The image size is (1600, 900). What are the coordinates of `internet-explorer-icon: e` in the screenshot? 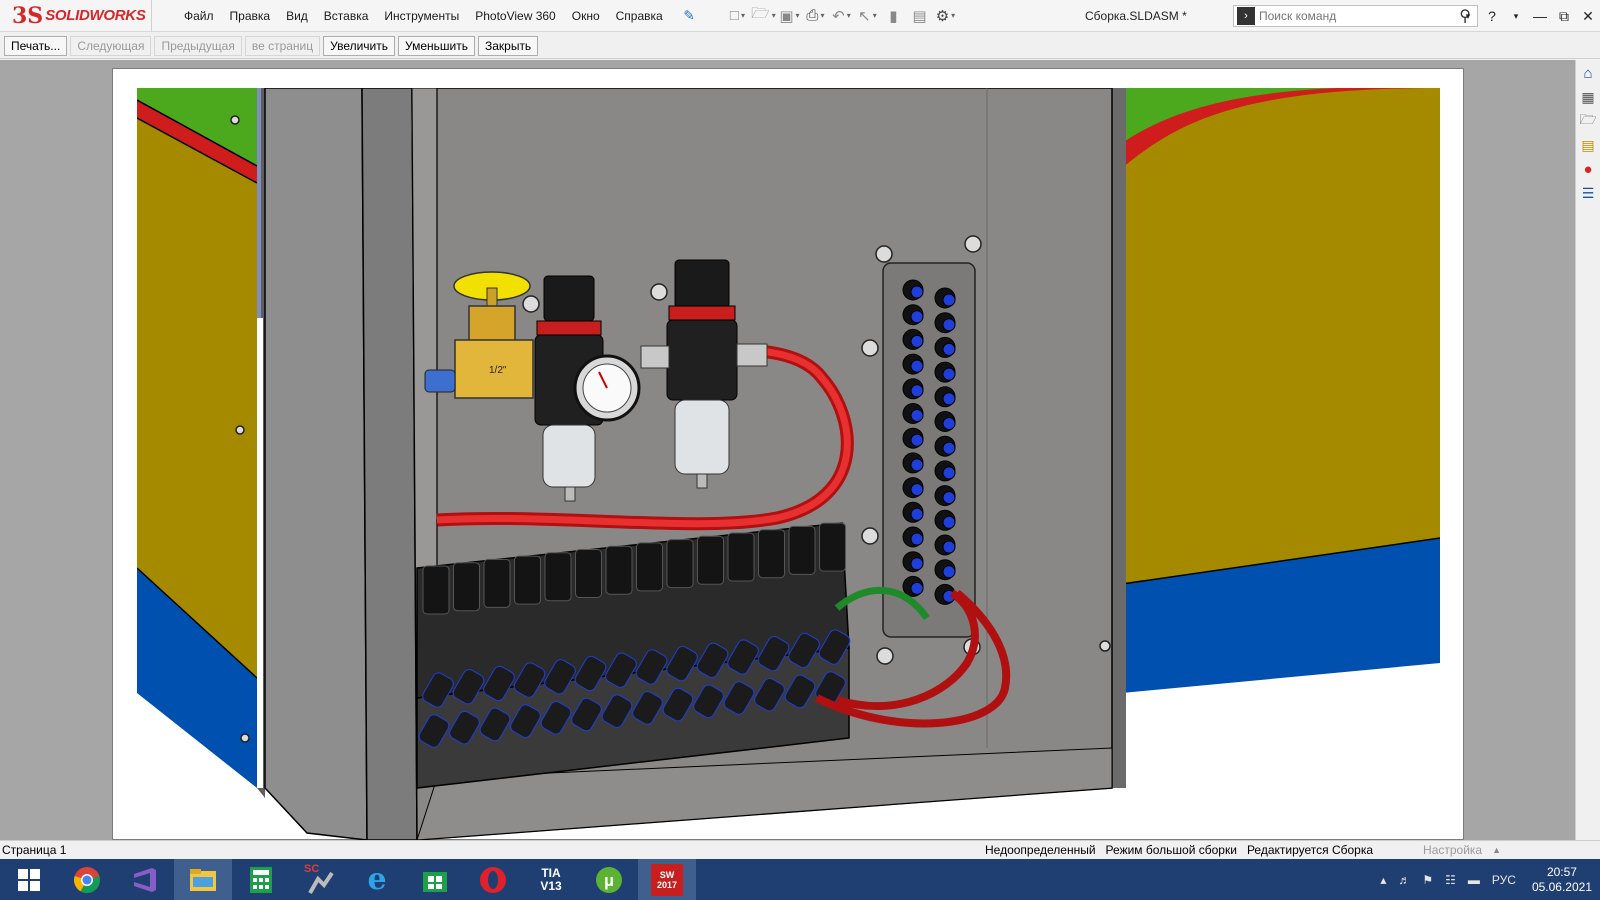 It's located at (377, 879).